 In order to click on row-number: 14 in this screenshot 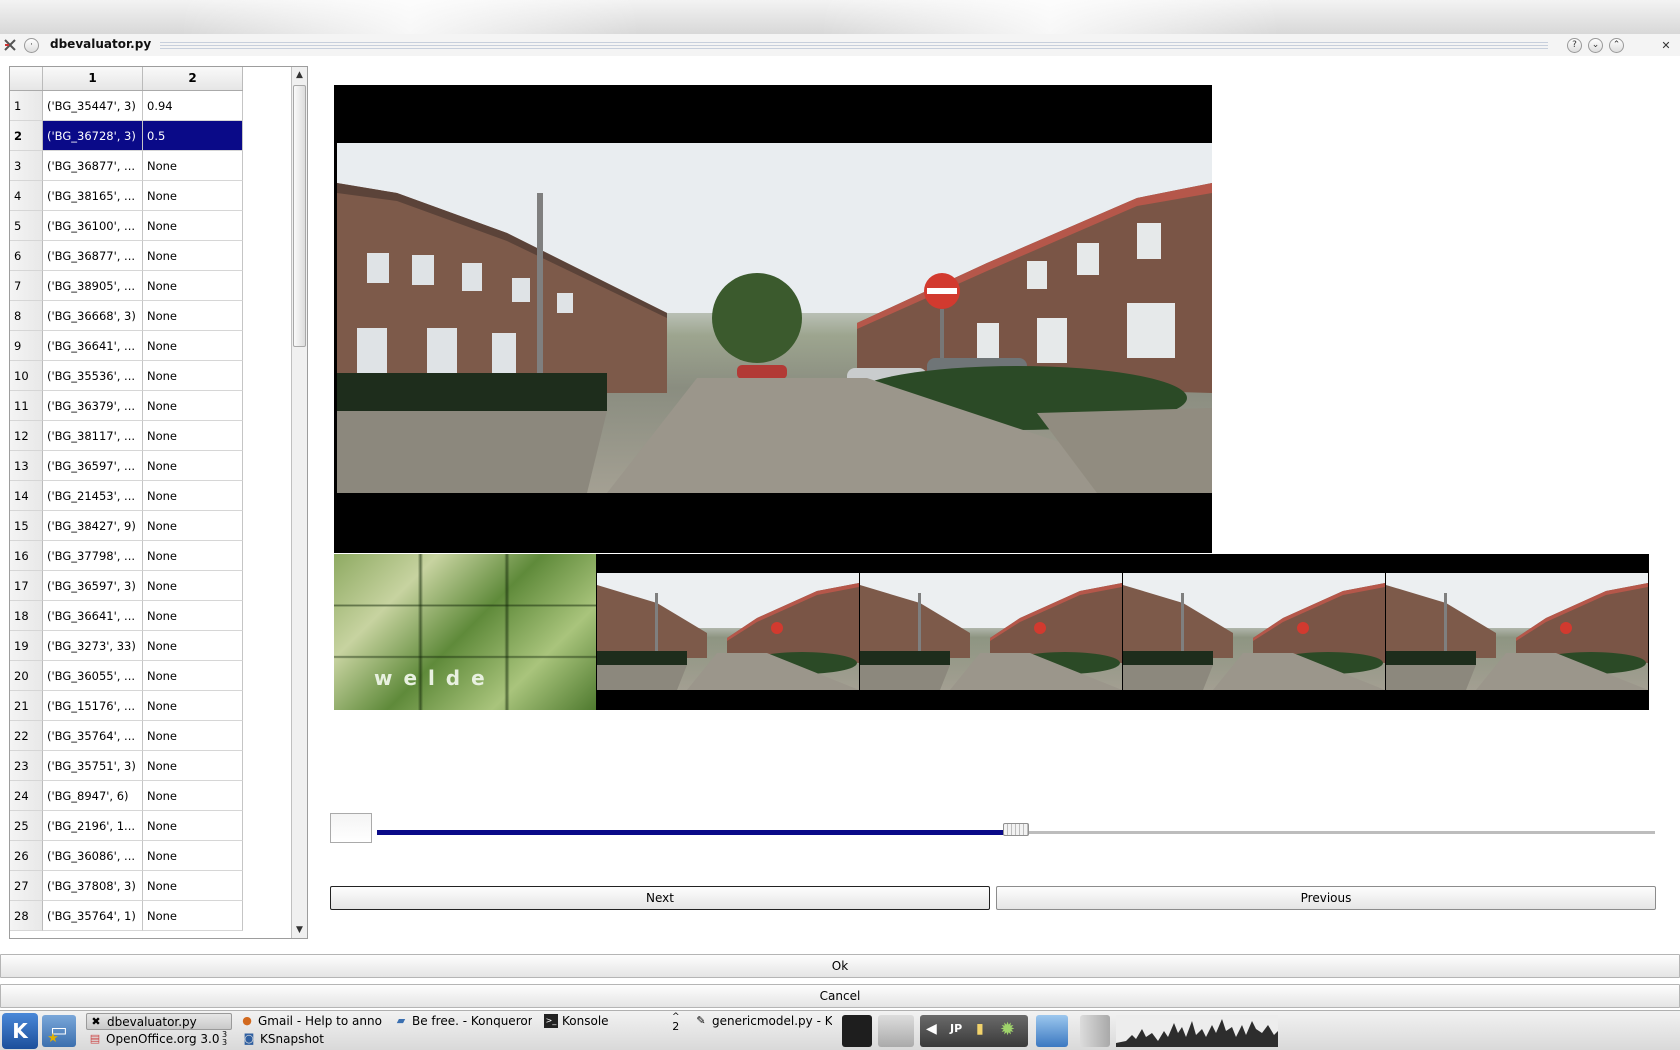, I will do `click(26, 496)`.